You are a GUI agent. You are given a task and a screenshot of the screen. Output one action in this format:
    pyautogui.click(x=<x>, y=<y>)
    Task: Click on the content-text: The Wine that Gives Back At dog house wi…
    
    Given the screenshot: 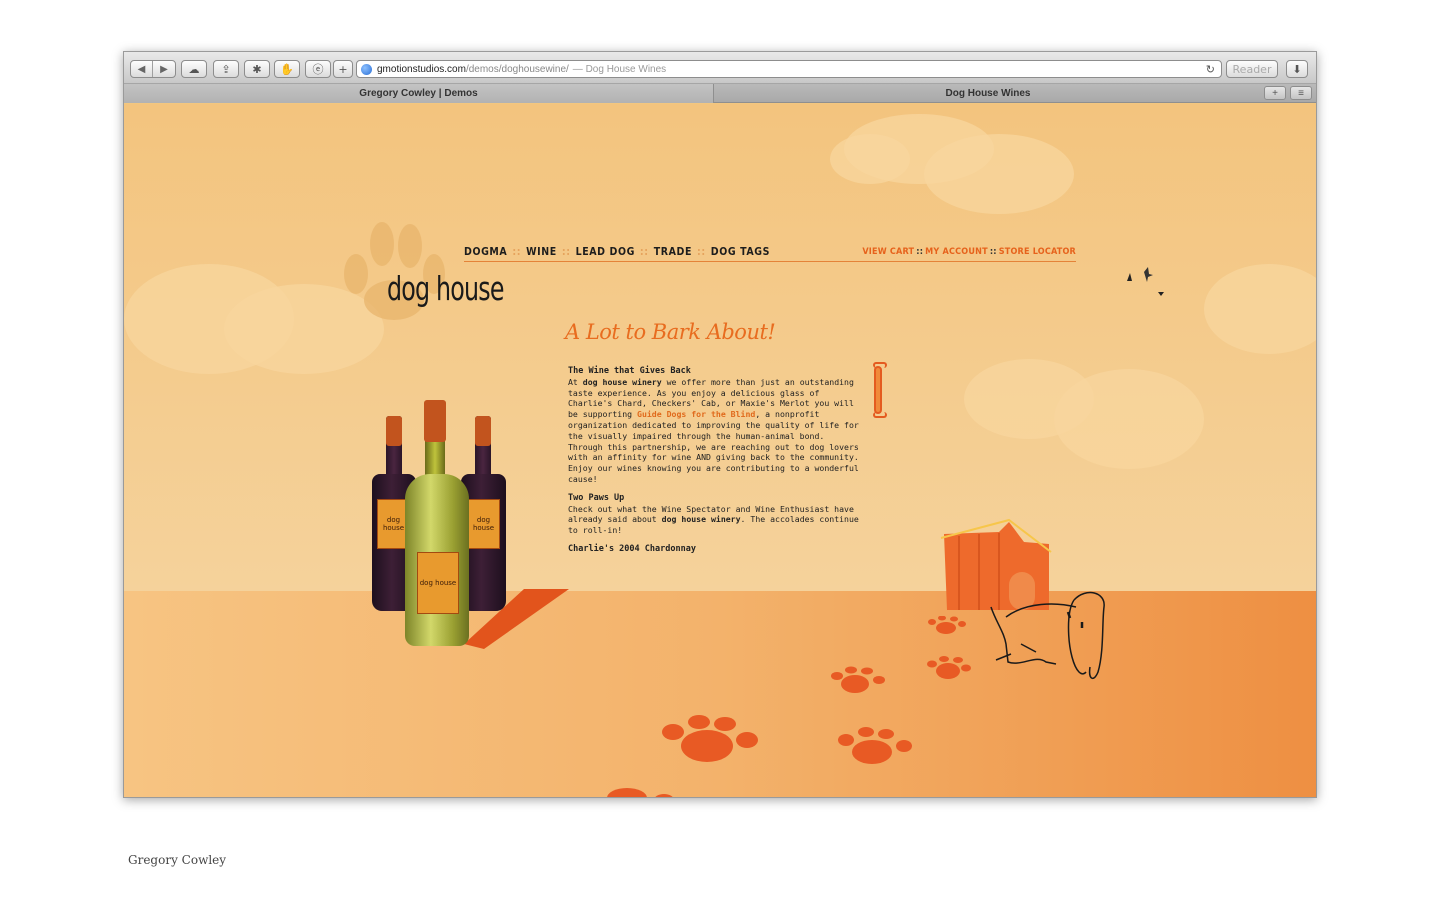 What is the action you would take?
    pyautogui.click(x=715, y=460)
    